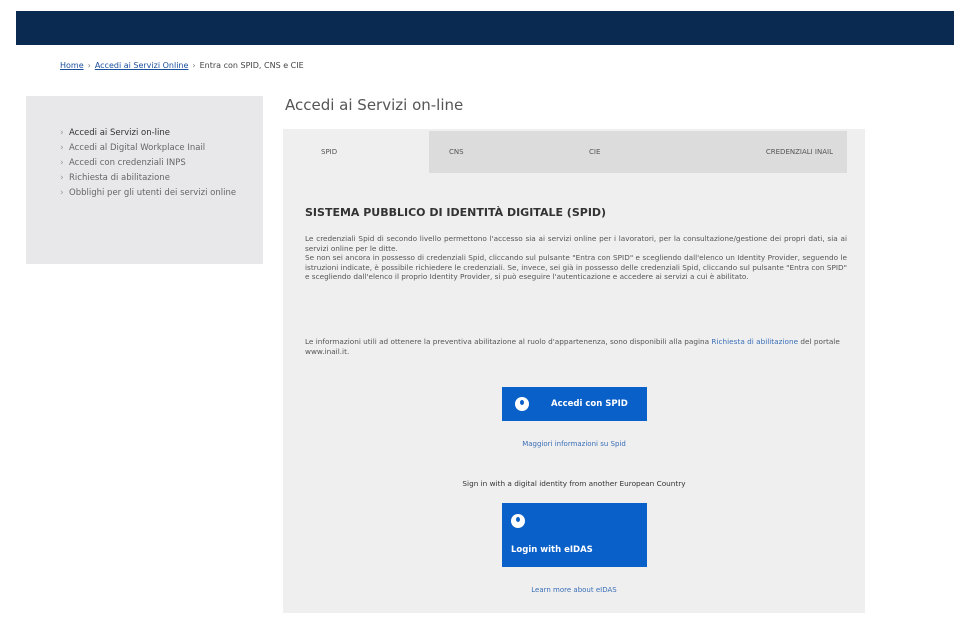 The image size is (954, 624). I want to click on tab-cns-label: CNS, so click(456, 152).